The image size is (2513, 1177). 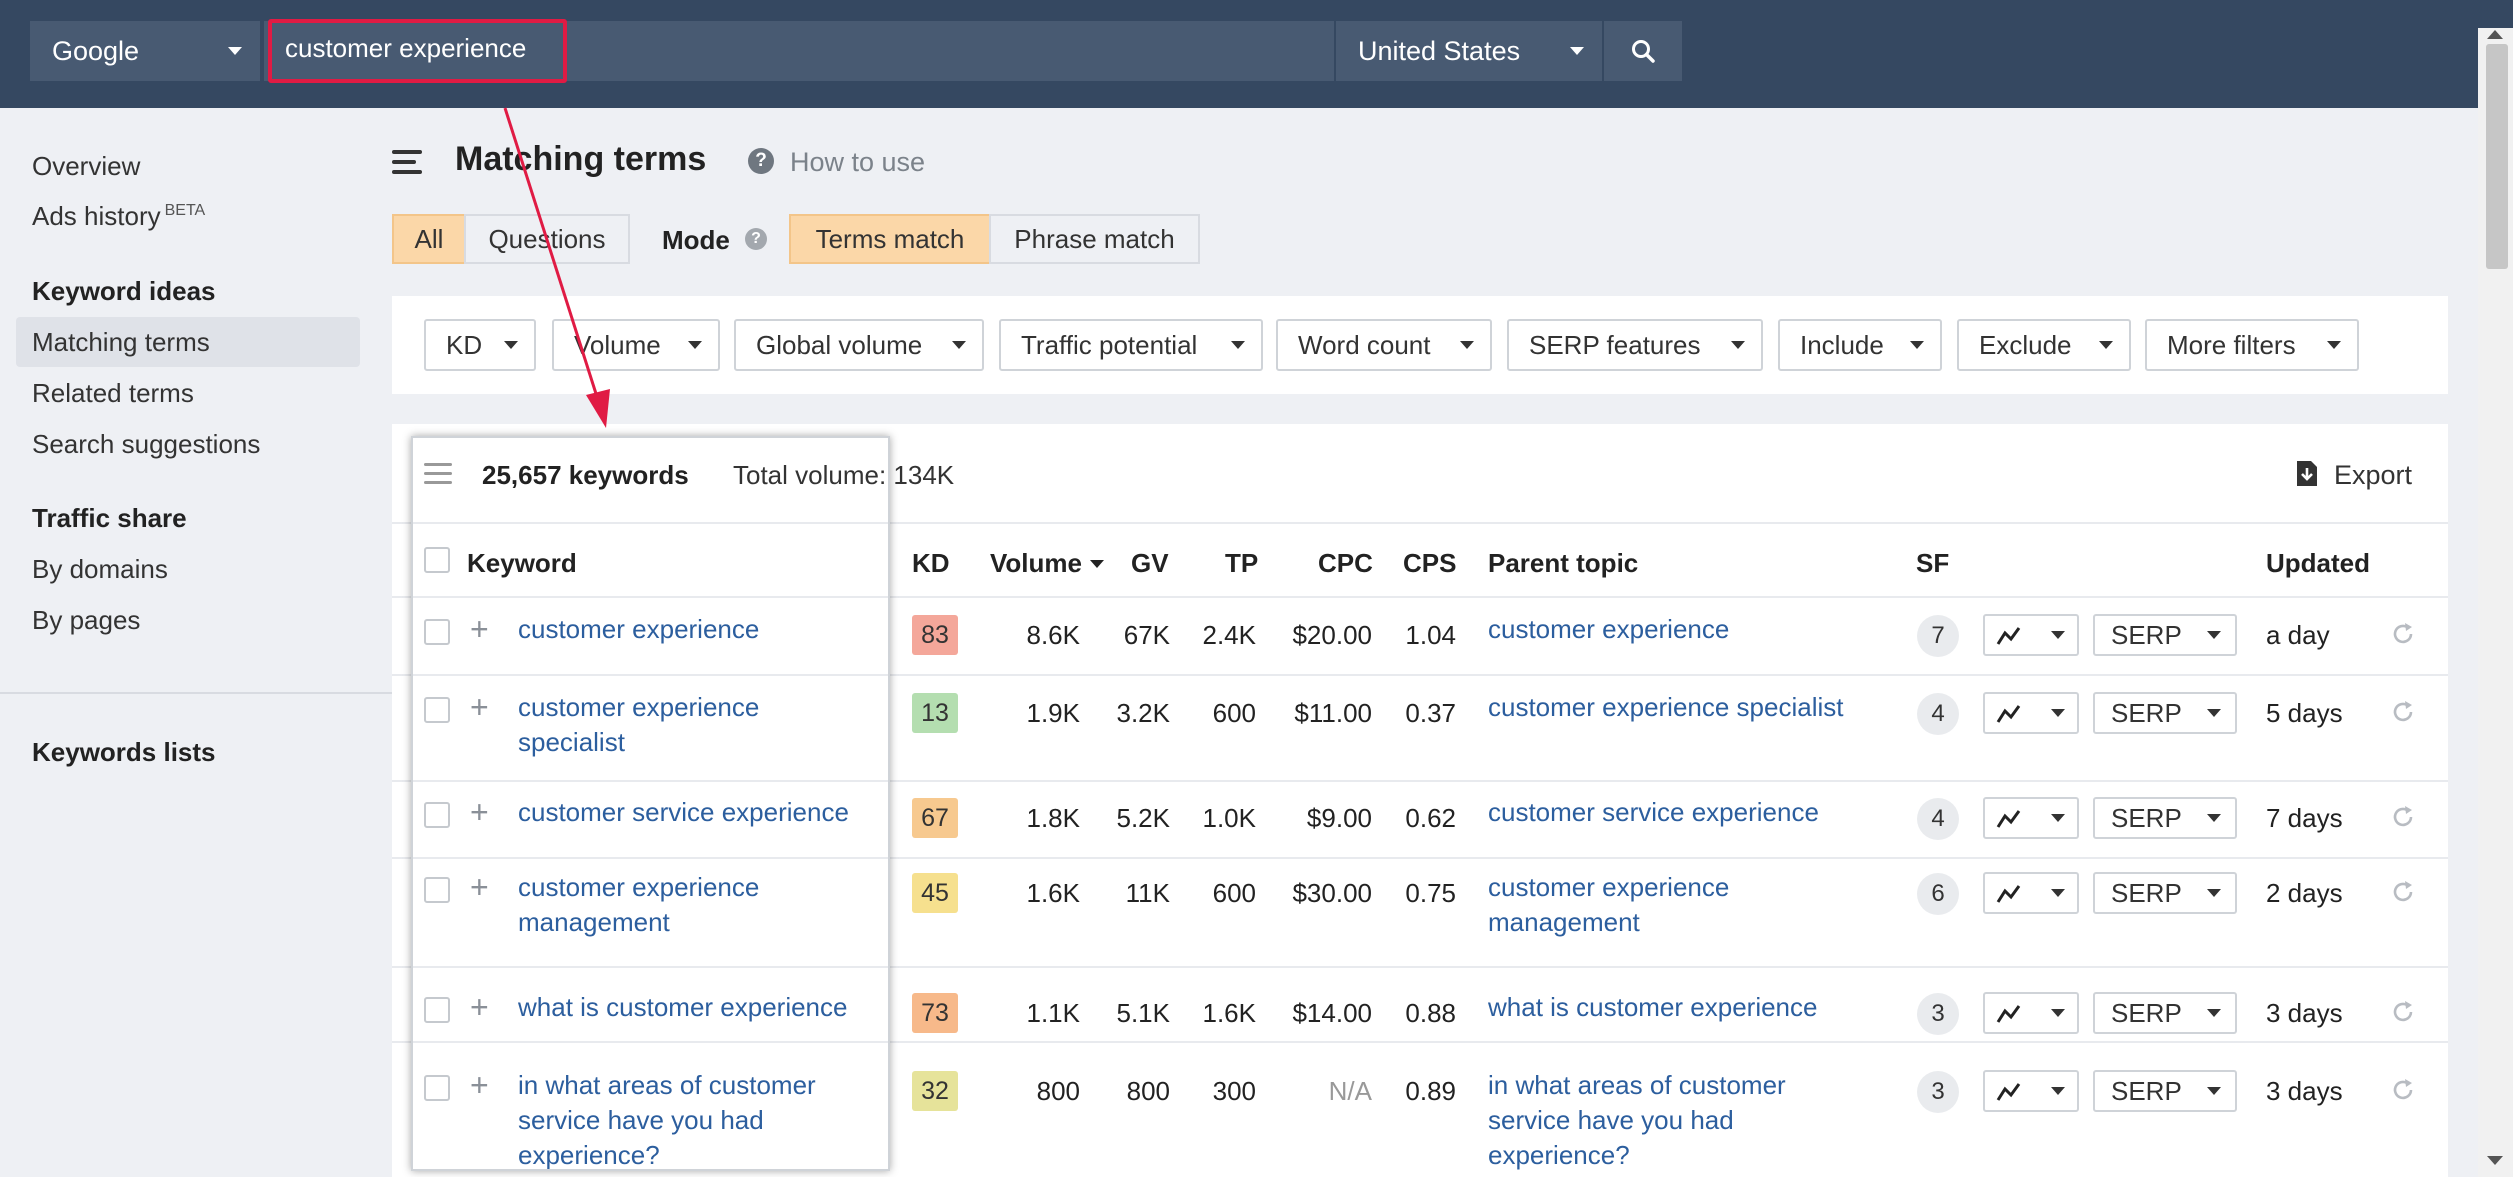 I want to click on column-header-sf: SF, so click(x=1932, y=563).